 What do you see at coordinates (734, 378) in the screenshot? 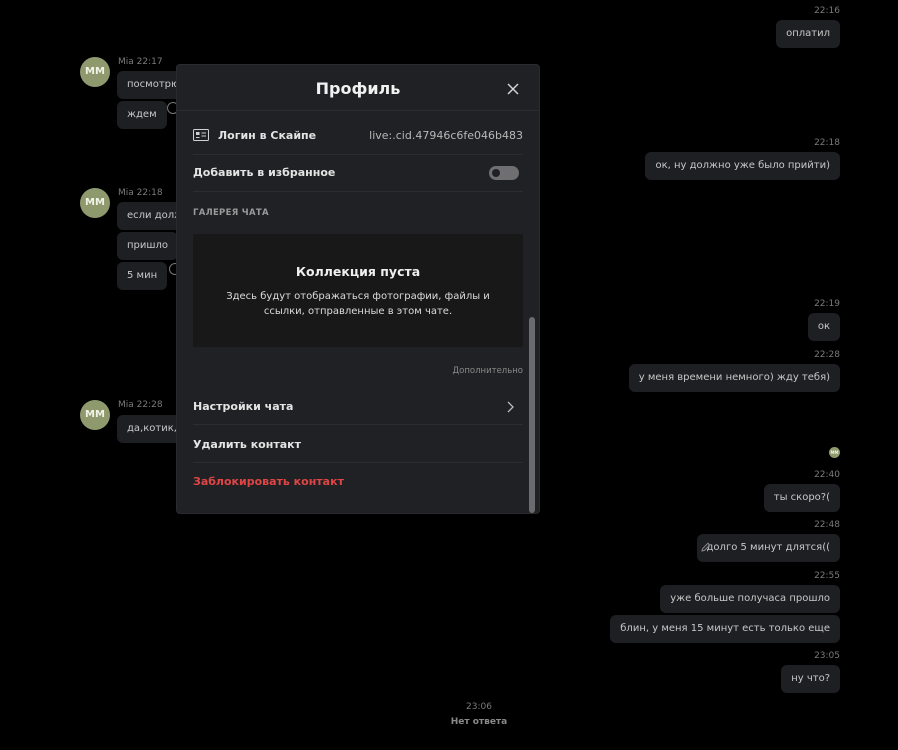
I see `outgoing-message: у меня времени немного) жду тебя)` at bounding box center [734, 378].